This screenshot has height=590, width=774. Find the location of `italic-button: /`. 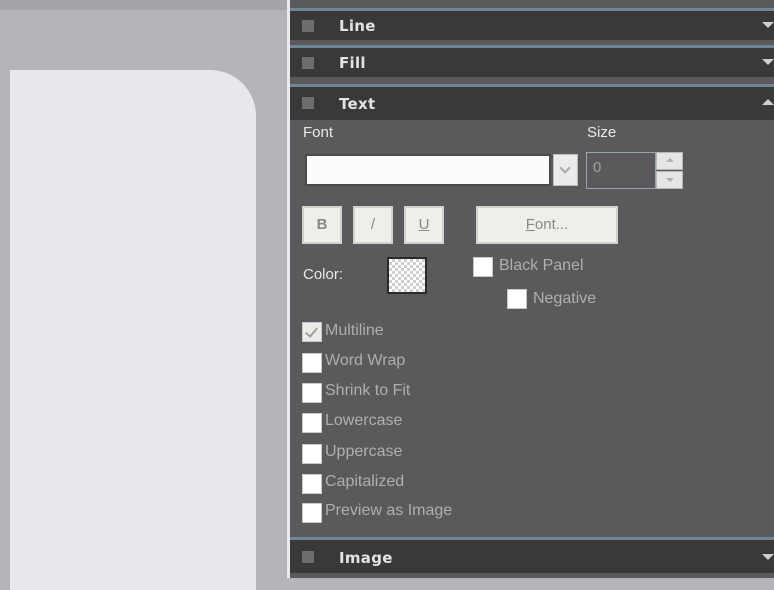

italic-button: / is located at coordinates (373, 225).